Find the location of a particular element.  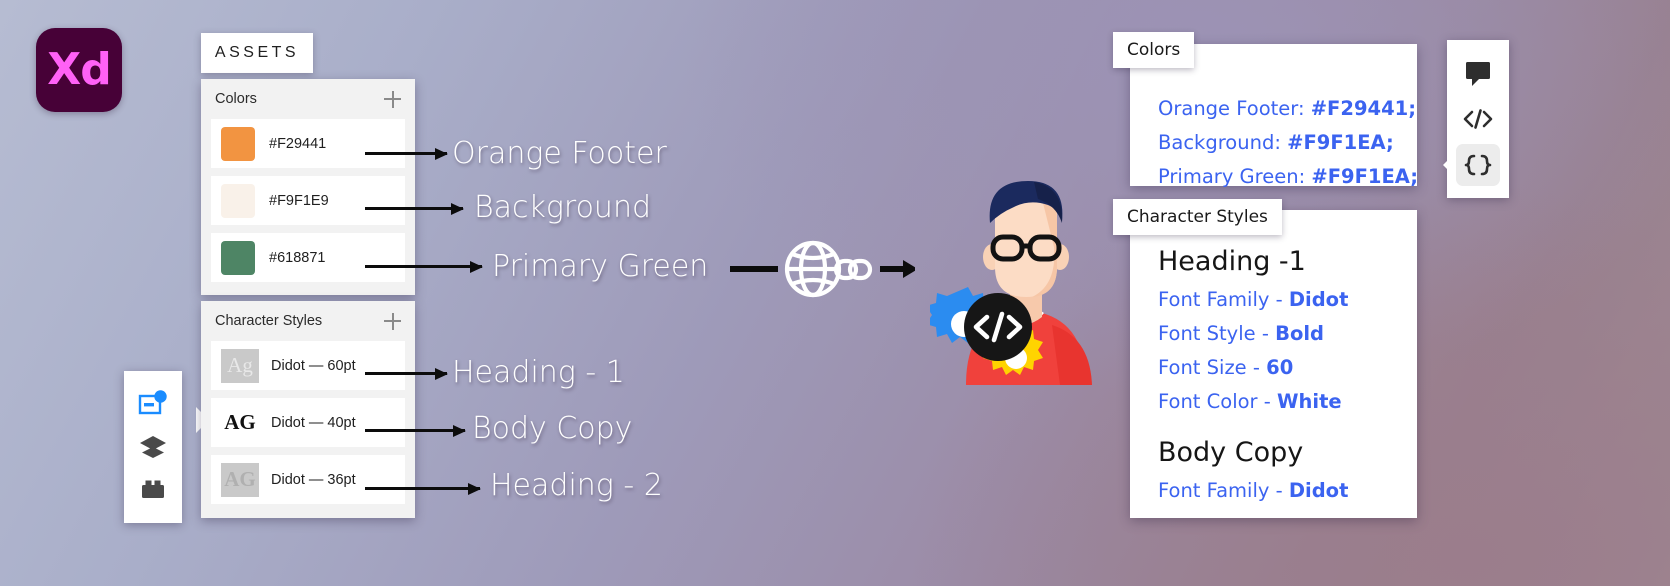

right-character-styles-tab: Character Styles is located at coordinates (1197, 217).